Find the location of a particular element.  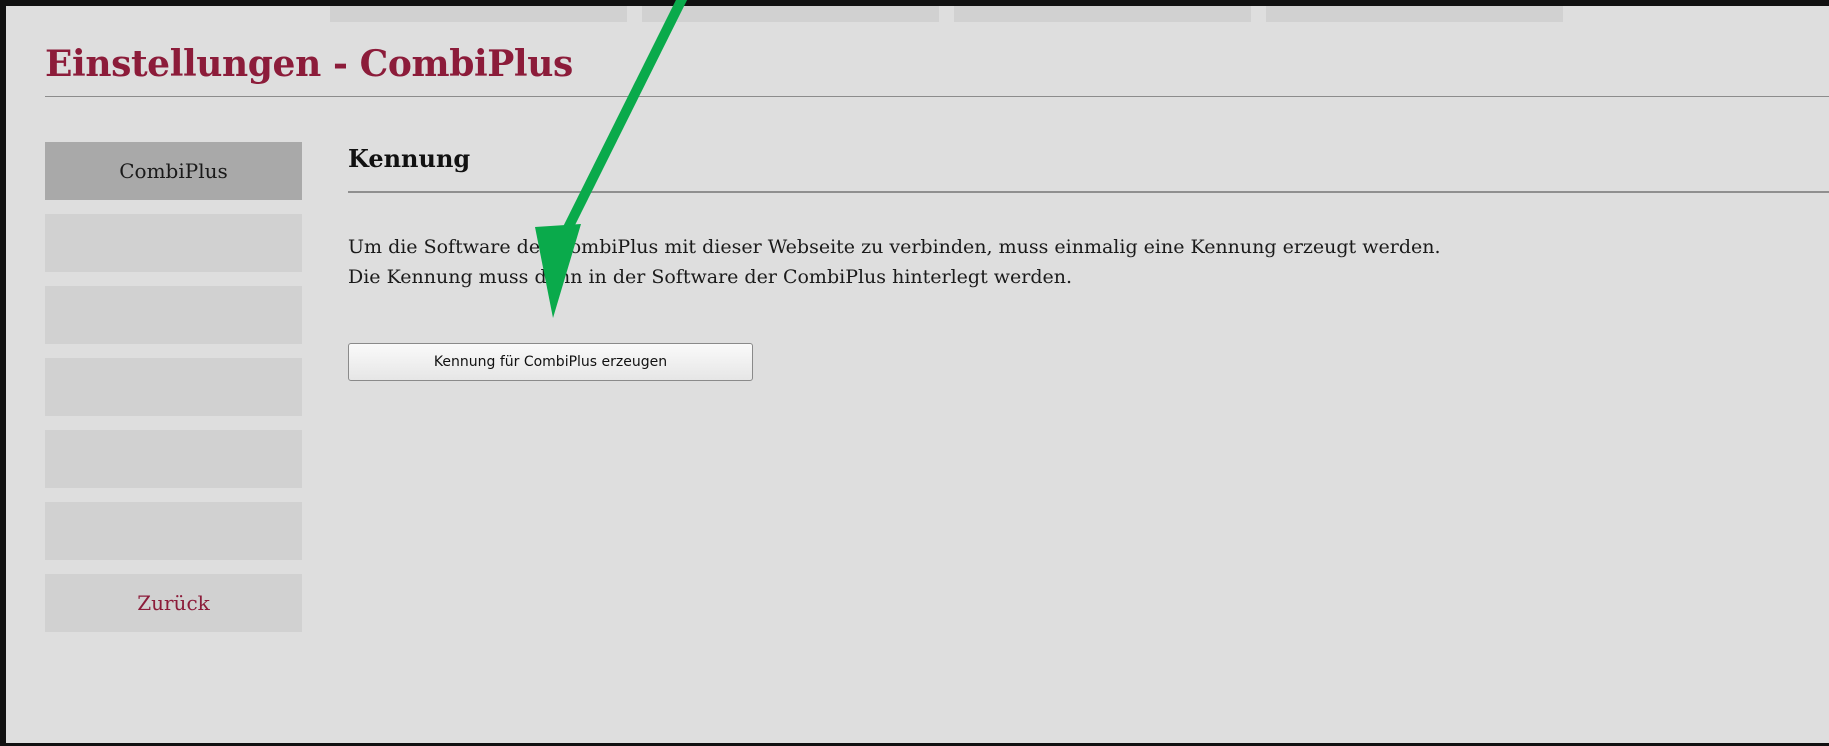

section-heading: Kennung is located at coordinates (409, 158).